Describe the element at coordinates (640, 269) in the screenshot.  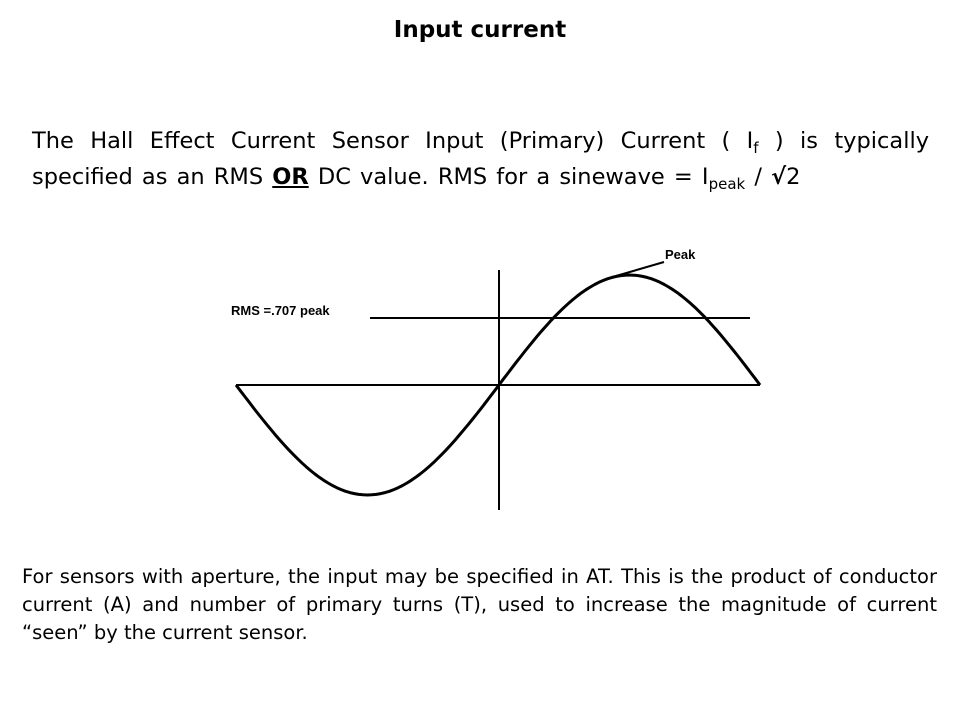
I see `peak-leader-line` at that location.